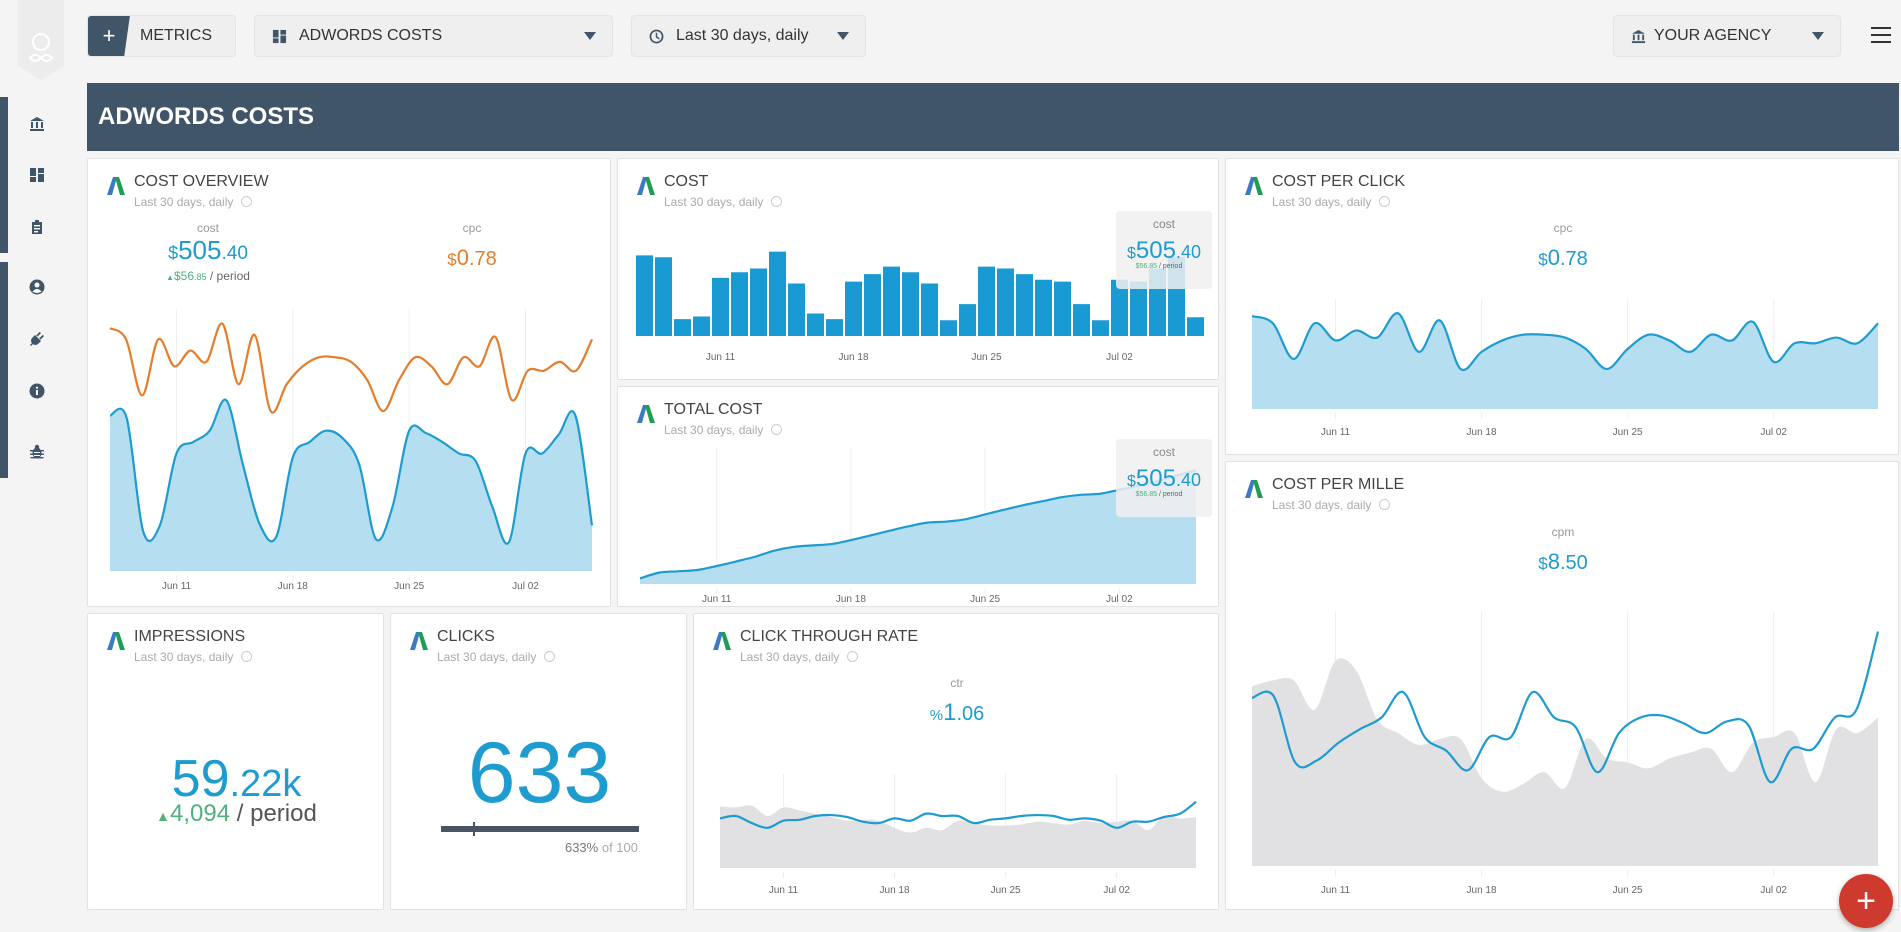 The height and width of the screenshot is (932, 1901). What do you see at coordinates (1881, 35) in the screenshot?
I see `menu-icon` at bounding box center [1881, 35].